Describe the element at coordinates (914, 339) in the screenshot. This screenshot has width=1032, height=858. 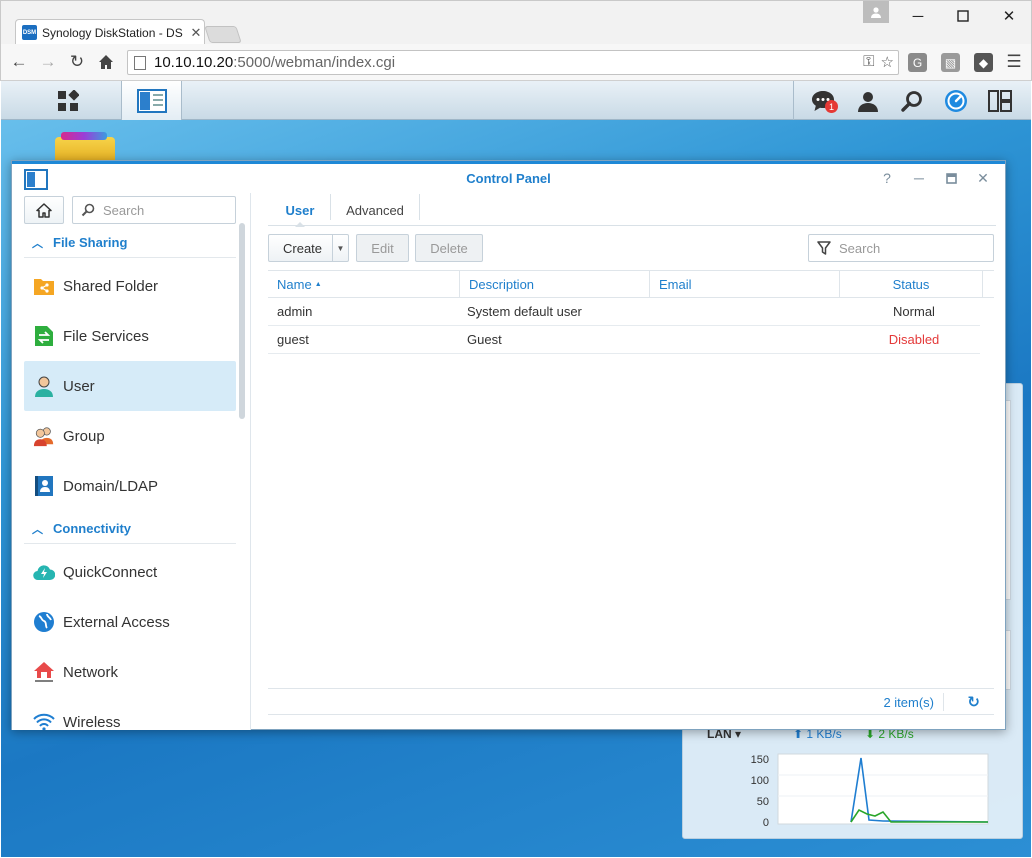
I see `cell-status: Disabled` at that location.